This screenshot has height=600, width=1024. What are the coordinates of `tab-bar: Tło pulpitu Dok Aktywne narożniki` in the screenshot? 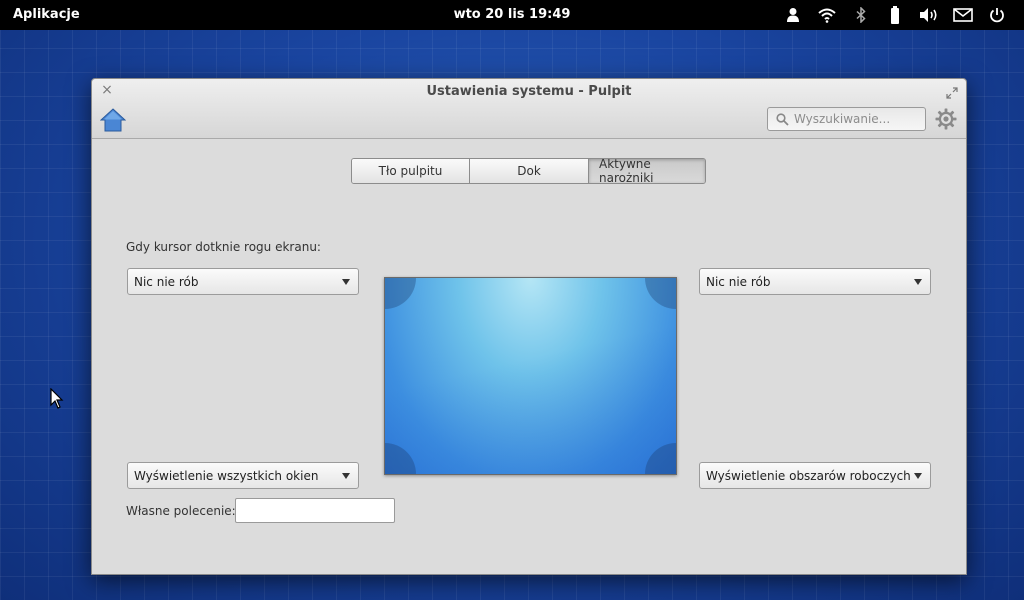 It's located at (528, 171).